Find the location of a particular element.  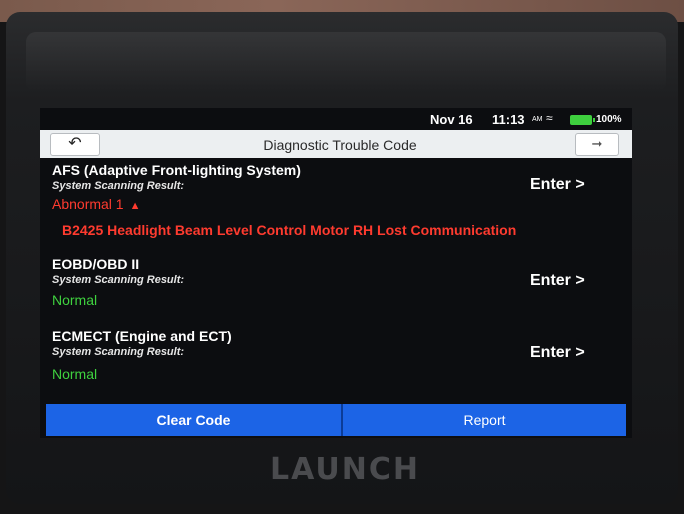

system-name: AFS (Adaptive Front-lighting System) is located at coordinates (176, 170).